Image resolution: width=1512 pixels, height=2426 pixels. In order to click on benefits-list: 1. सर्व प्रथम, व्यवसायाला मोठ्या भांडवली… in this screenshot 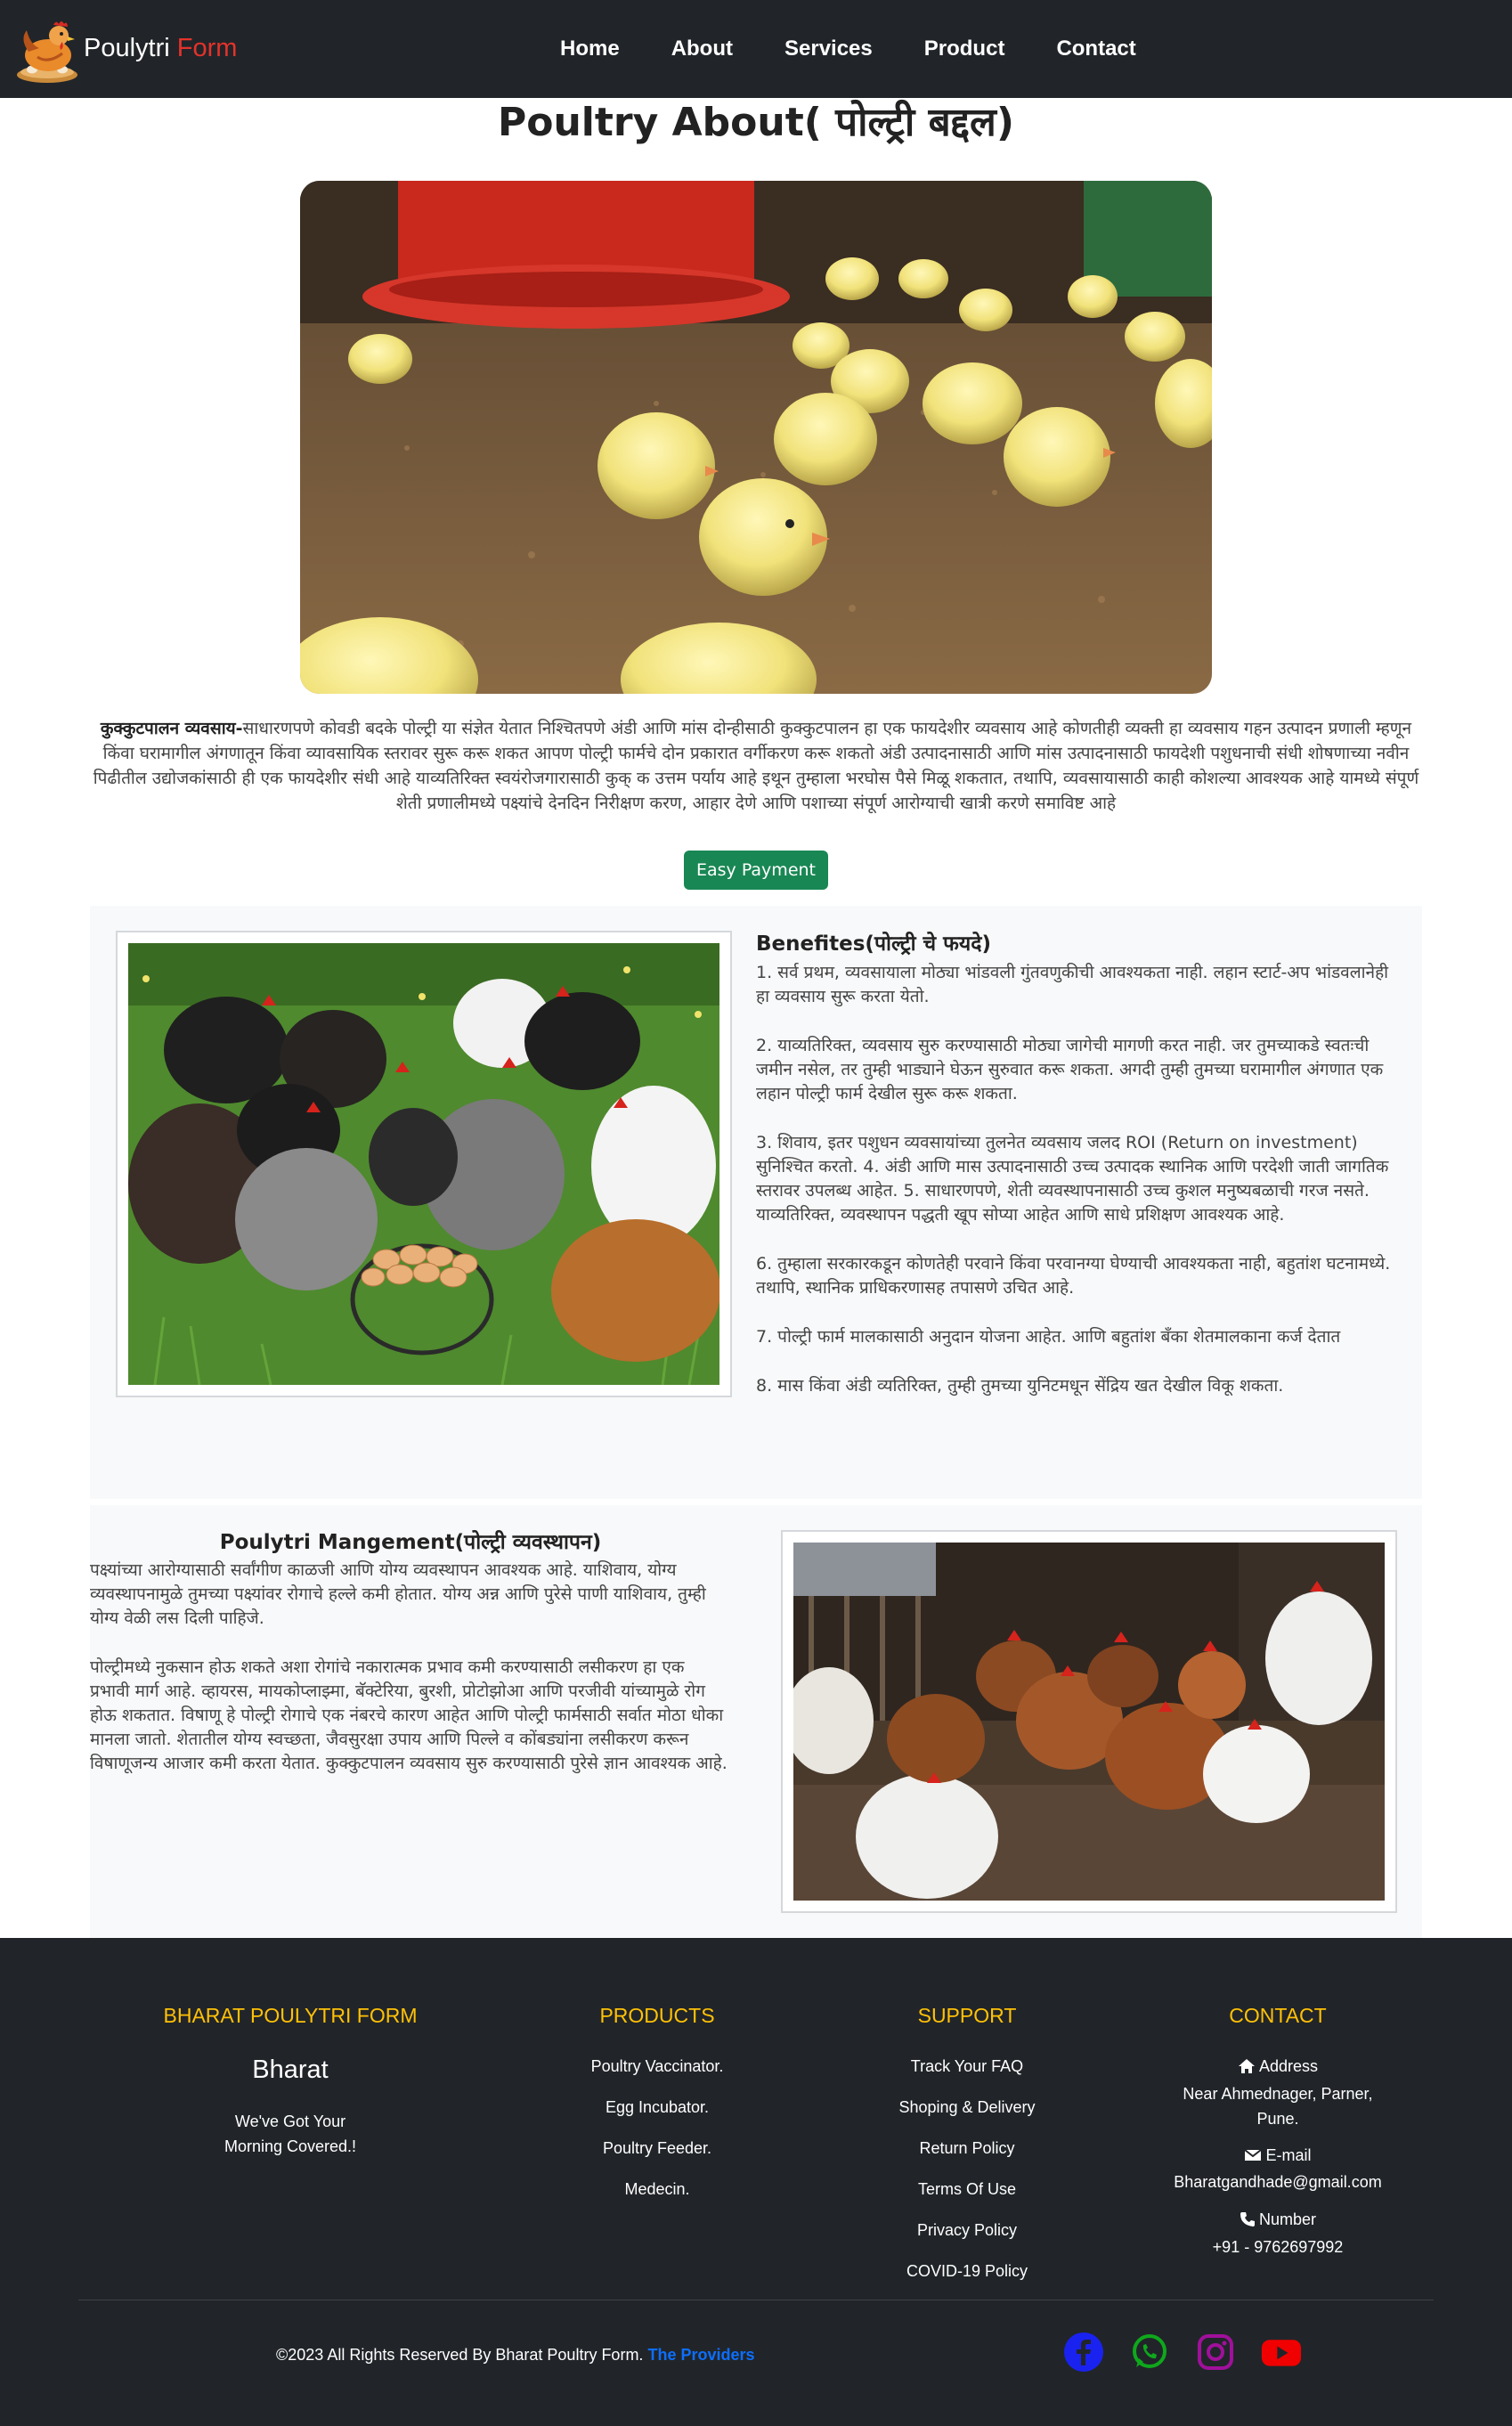, I will do `click(1076, 1192)`.